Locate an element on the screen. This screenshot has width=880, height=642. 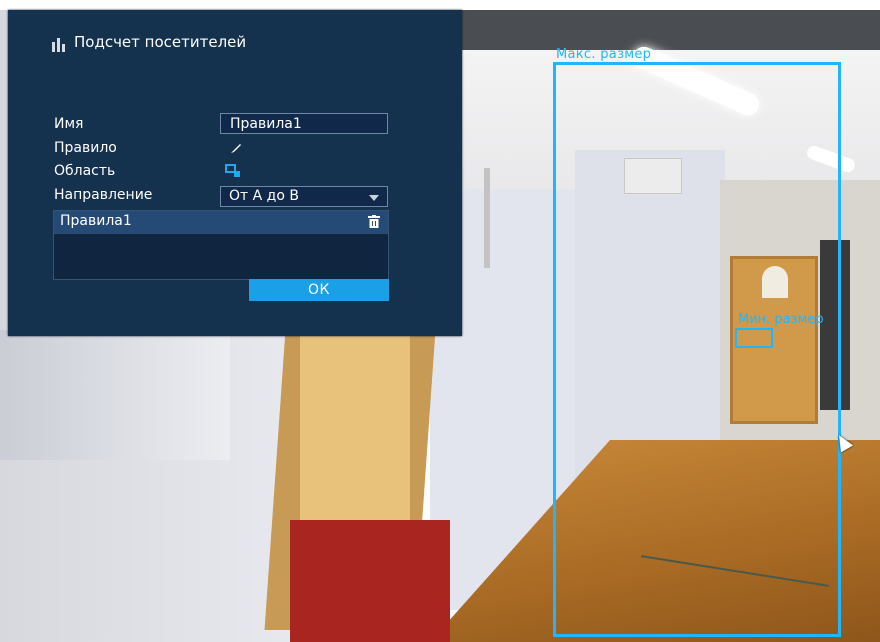
ok-button: ОК is located at coordinates (319, 290).